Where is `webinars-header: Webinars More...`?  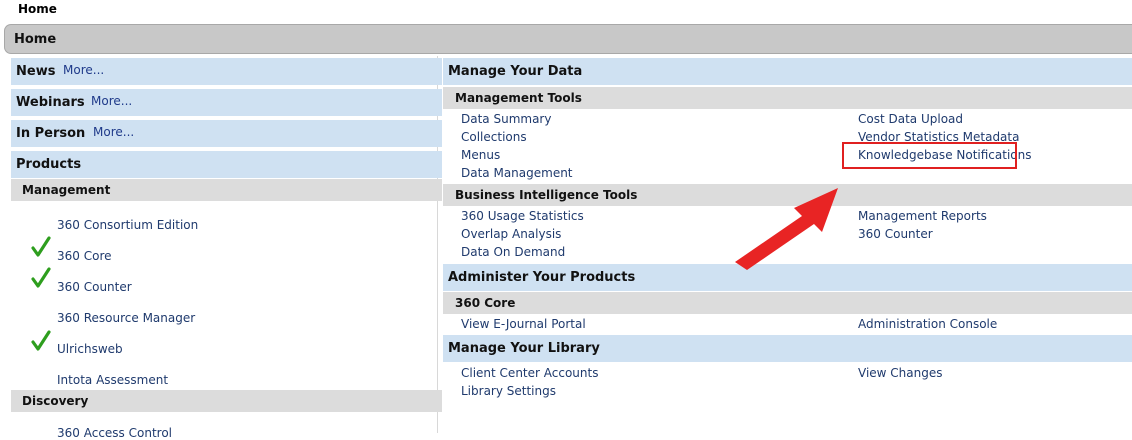
webinars-header: Webinars More... is located at coordinates (226, 102).